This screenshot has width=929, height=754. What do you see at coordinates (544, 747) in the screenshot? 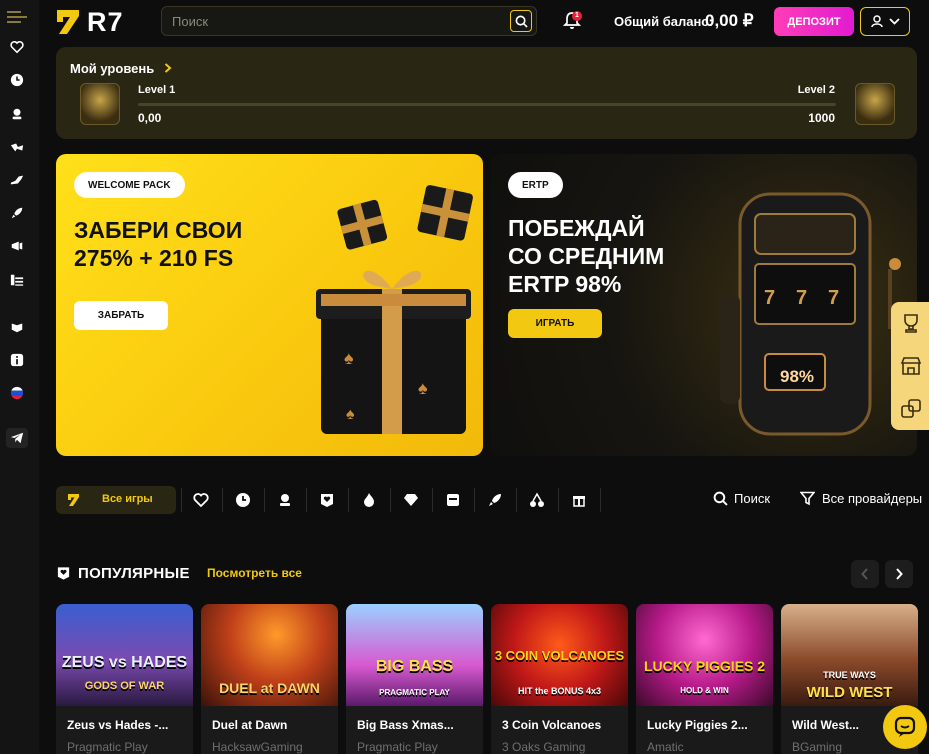
I see `game-provider: 3 Oaks Gaming` at bounding box center [544, 747].